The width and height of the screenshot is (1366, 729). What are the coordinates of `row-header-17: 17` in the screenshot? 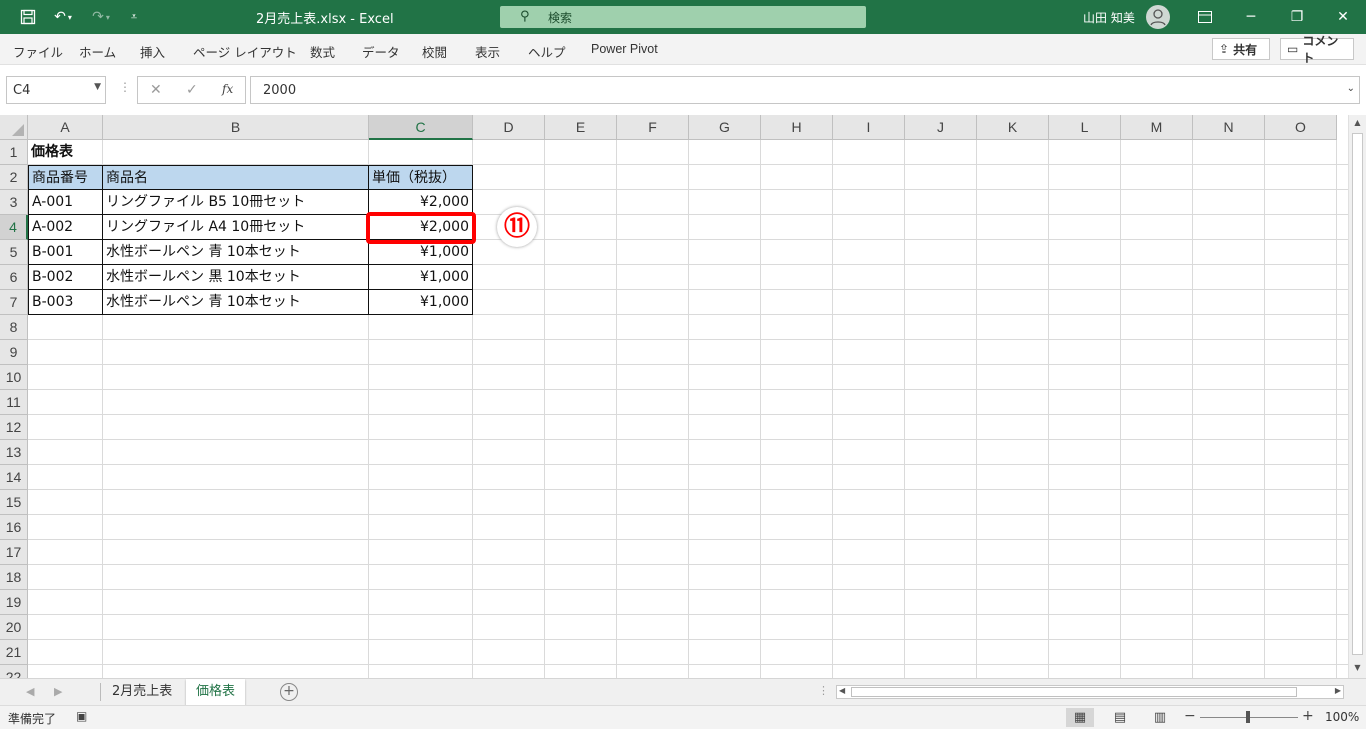 It's located at (14, 552).